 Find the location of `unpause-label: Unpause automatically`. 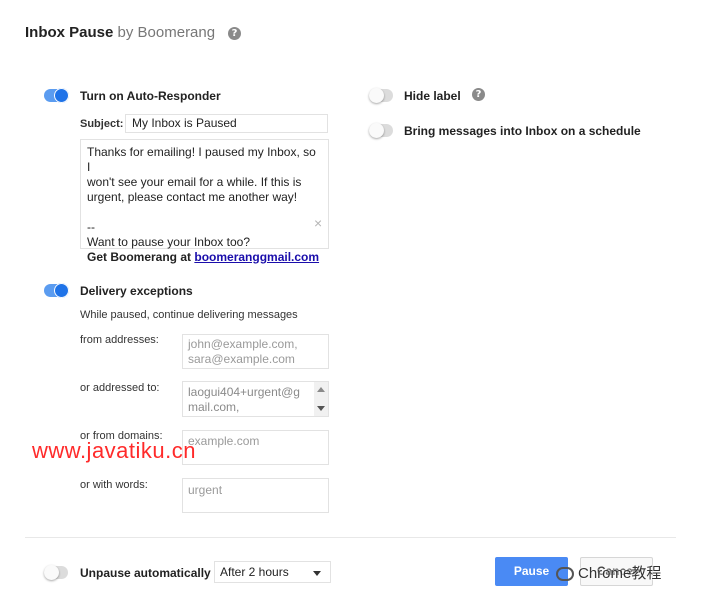

unpause-label: Unpause automatically is located at coordinates (145, 573).